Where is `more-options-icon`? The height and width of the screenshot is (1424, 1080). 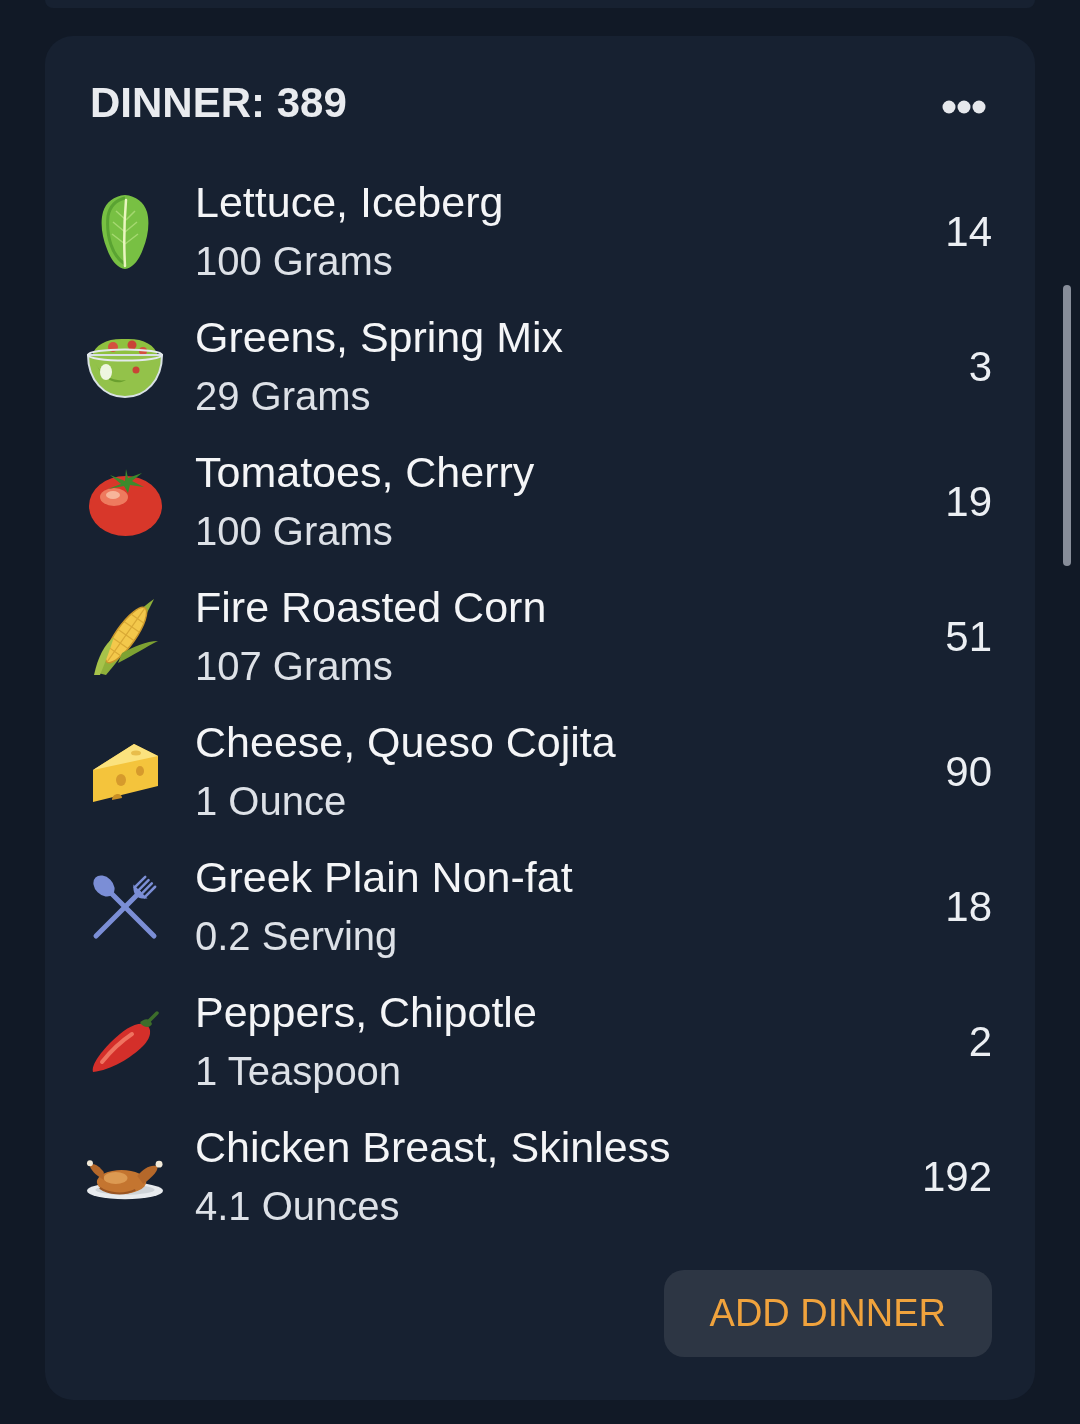
more-options-icon is located at coordinates (964, 107).